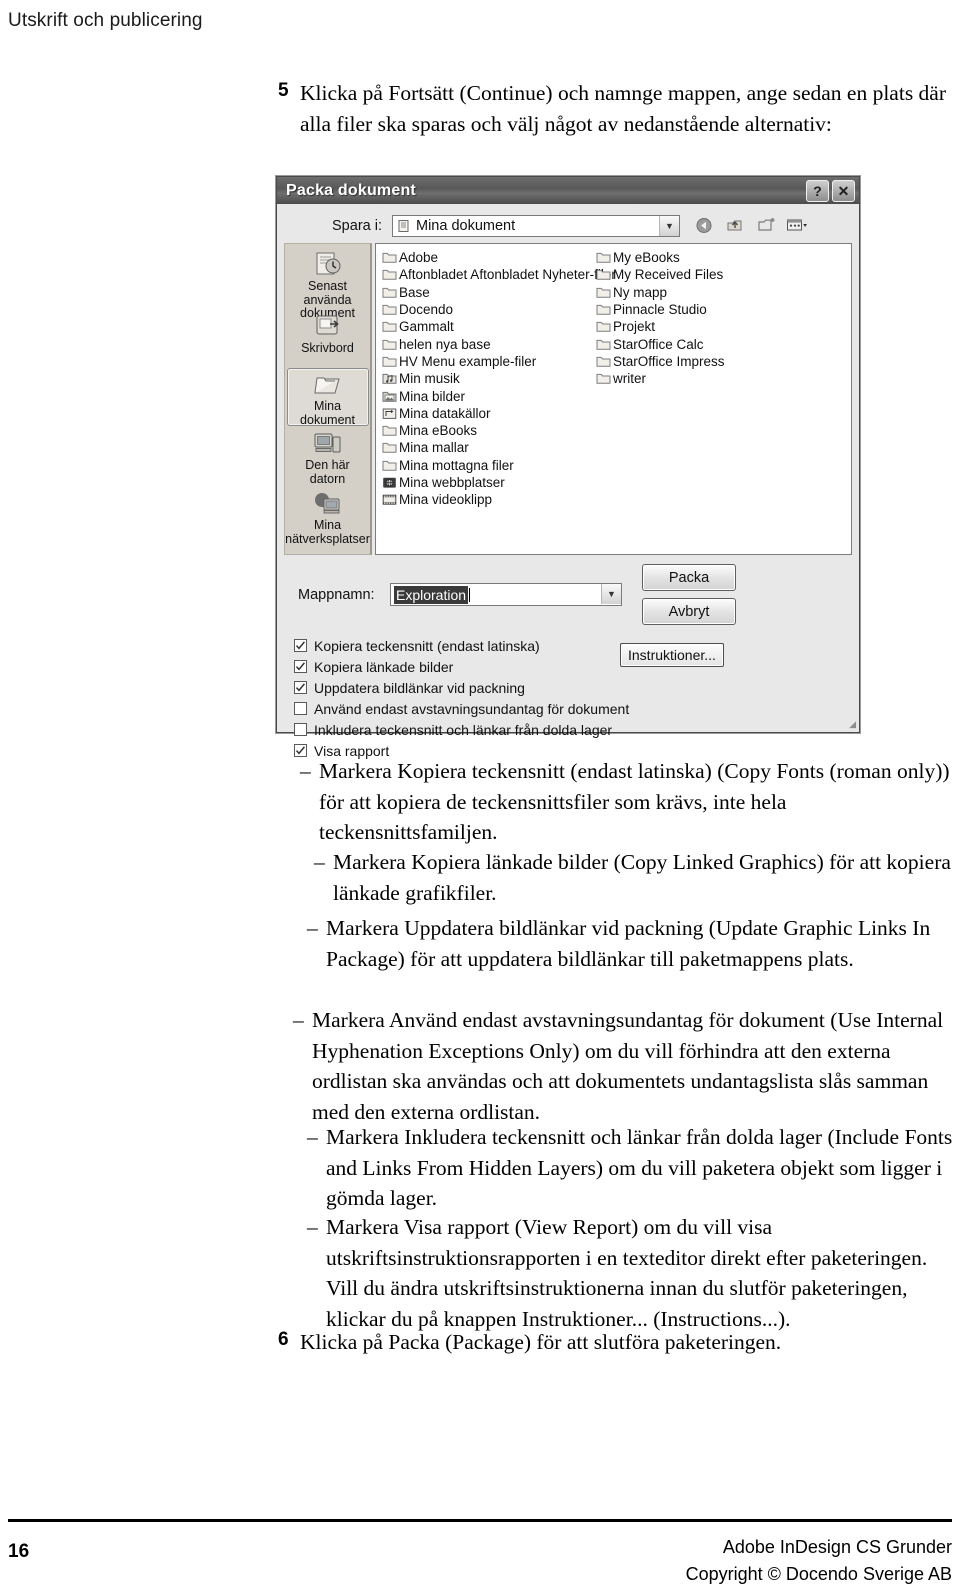 This screenshot has height=1588, width=960. I want to click on file-list-item-label: HV Menu example-filer, so click(468, 361).